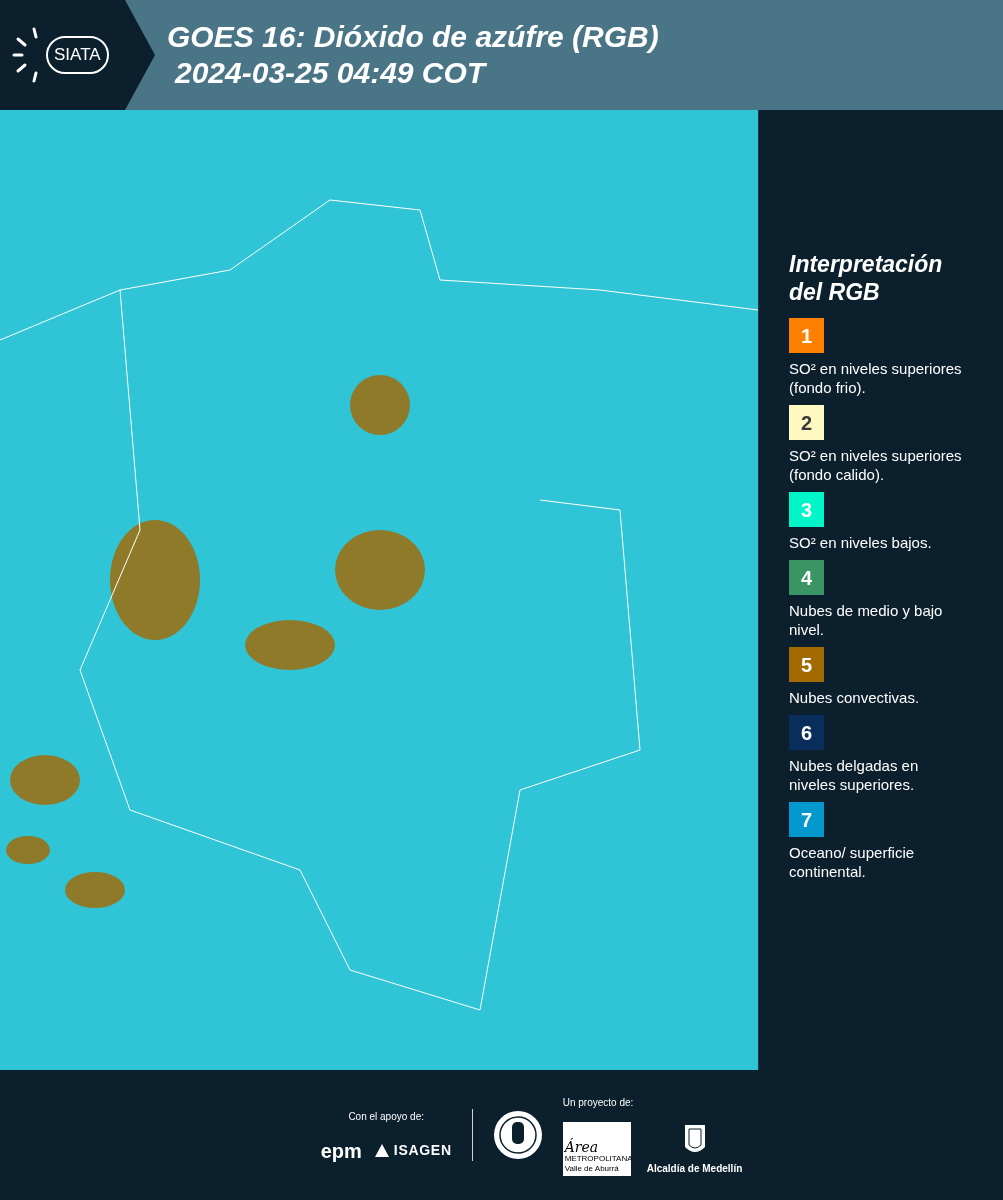 Image resolution: width=1003 pixels, height=1200 pixels. I want to click on legend-swatch: 1, so click(806, 335).